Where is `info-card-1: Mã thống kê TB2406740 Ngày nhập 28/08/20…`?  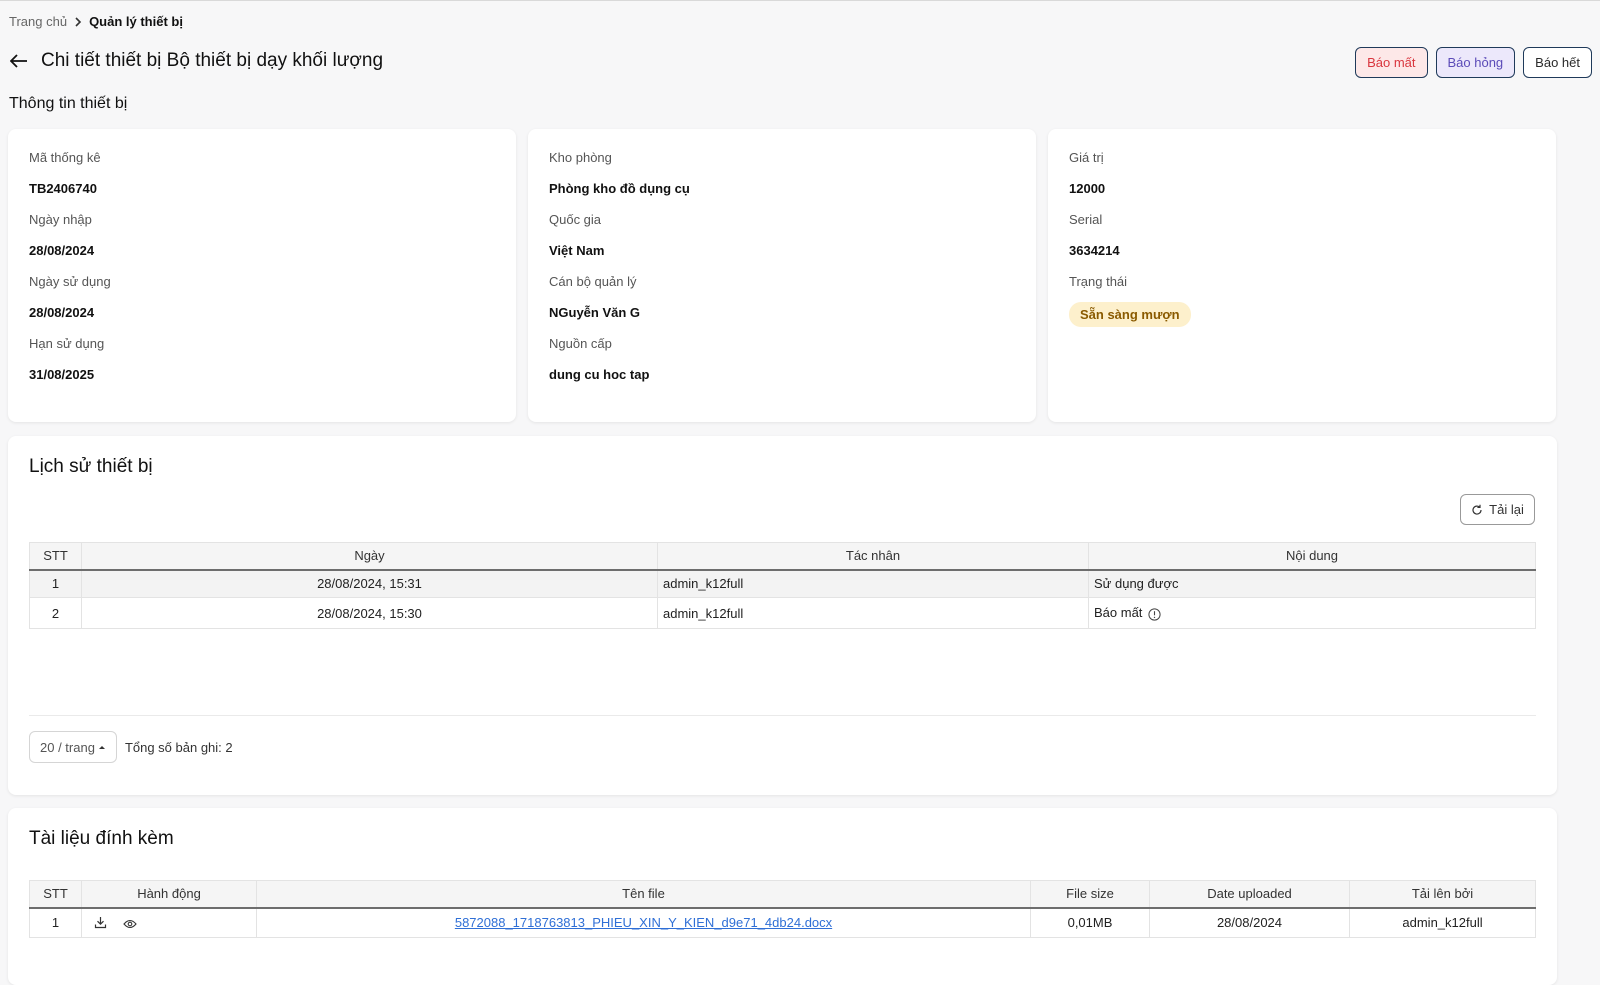
info-card-1: Mã thống kê TB2406740 Ngày nhập 28/08/20… is located at coordinates (262, 275).